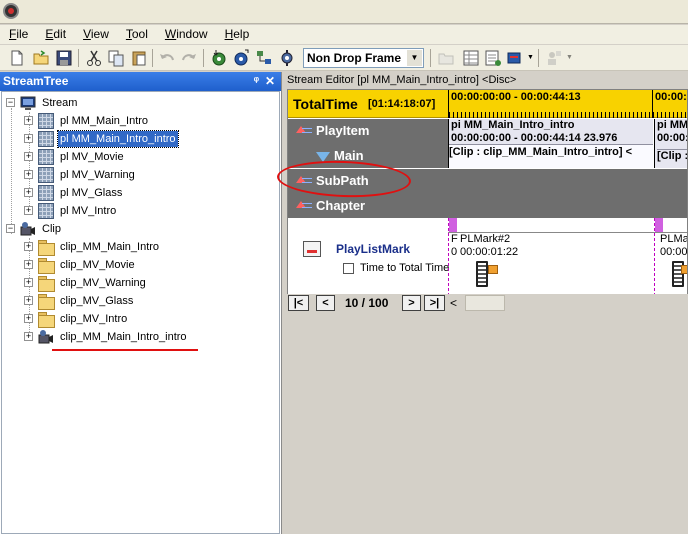 Image resolution: width=688 pixels, height=534 pixels. What do you see at coordinates (493, 58) in the screenshot?
I see `insert-list-icon` at bounding box center [493, 58].